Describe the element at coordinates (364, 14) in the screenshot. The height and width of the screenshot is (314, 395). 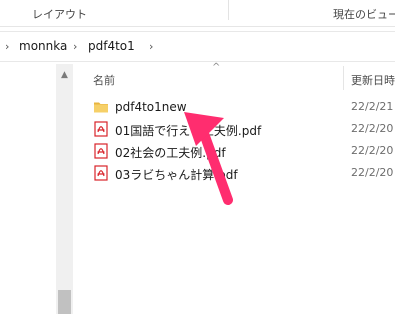
I see `ribbon-group-current-view: 現在のビュー` at that location.